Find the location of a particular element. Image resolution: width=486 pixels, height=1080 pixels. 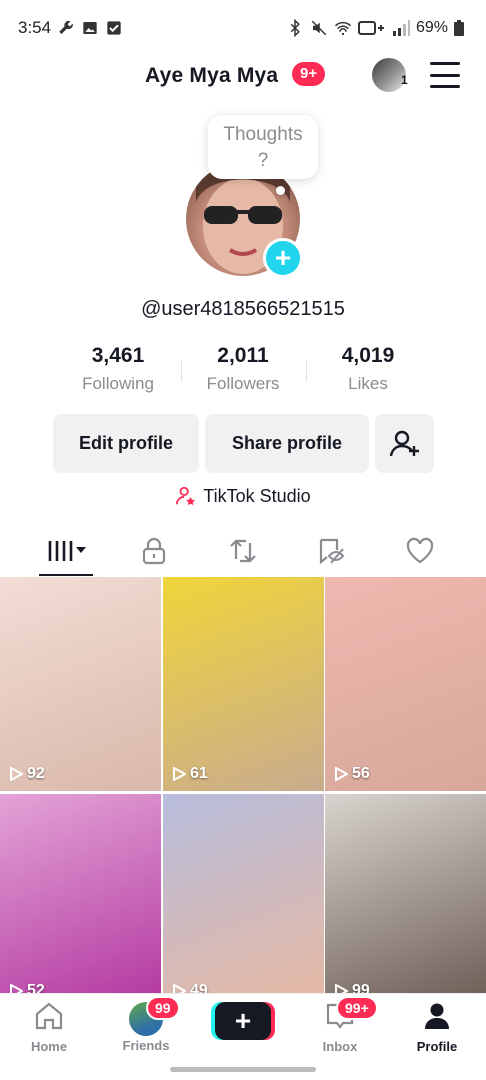

account-count: 1 is located at coordinates (404, 80).